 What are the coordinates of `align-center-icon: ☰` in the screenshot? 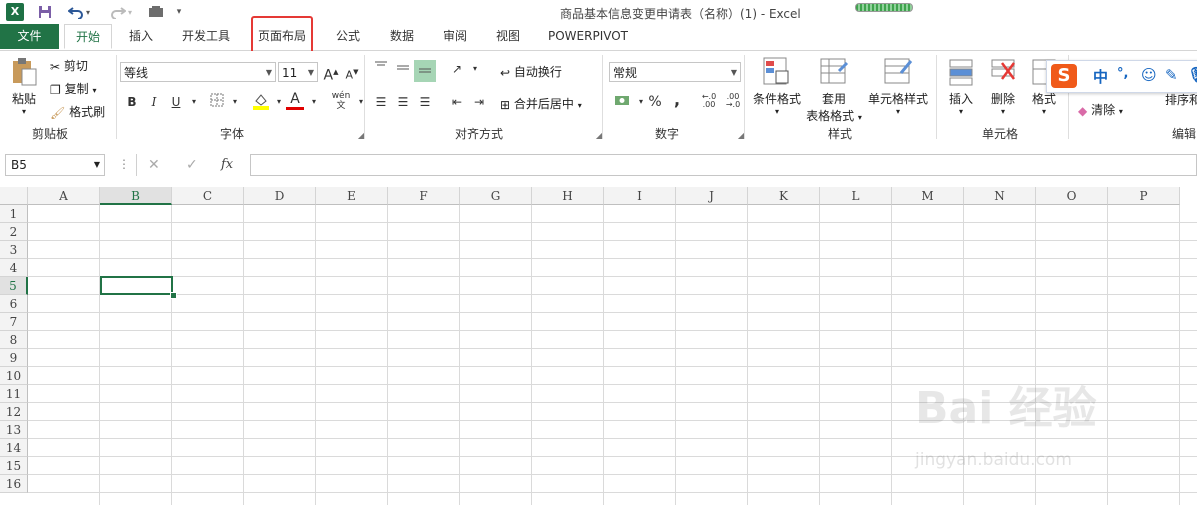 It's located at (403, 102).